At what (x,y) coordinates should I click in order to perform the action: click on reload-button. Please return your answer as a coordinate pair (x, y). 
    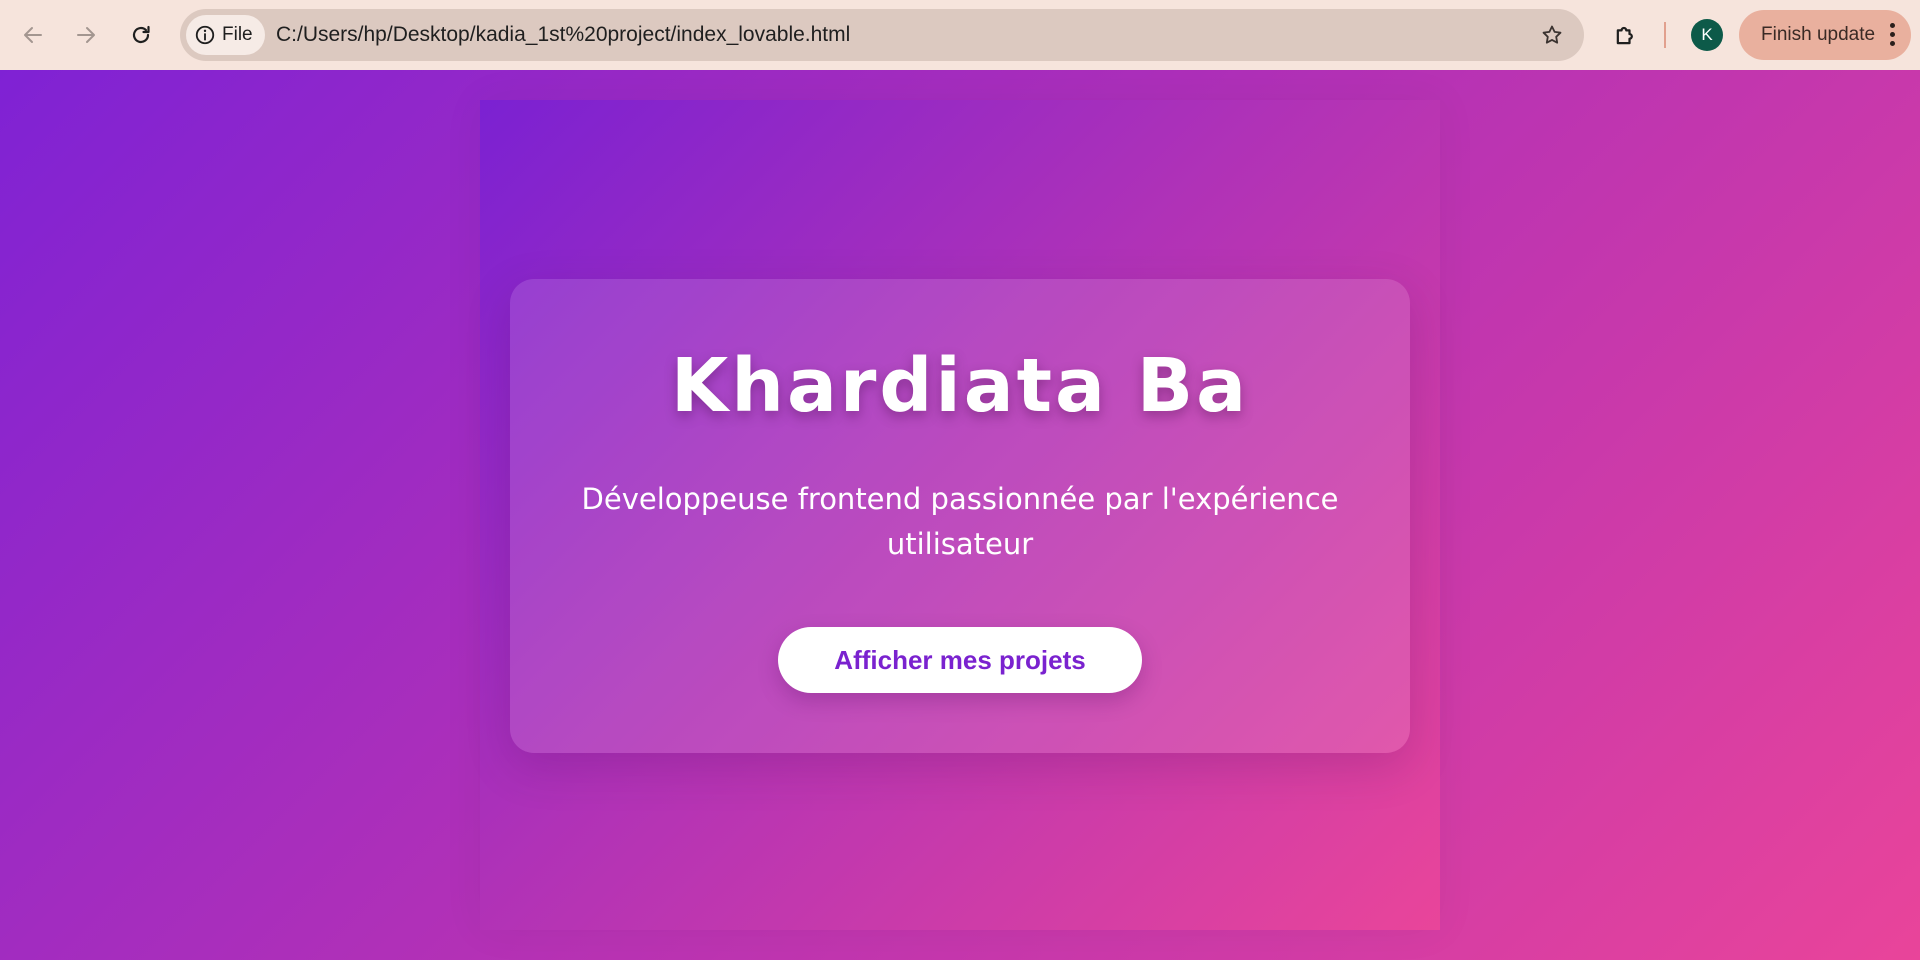
    Looking at the image, I should click on (141, 35).